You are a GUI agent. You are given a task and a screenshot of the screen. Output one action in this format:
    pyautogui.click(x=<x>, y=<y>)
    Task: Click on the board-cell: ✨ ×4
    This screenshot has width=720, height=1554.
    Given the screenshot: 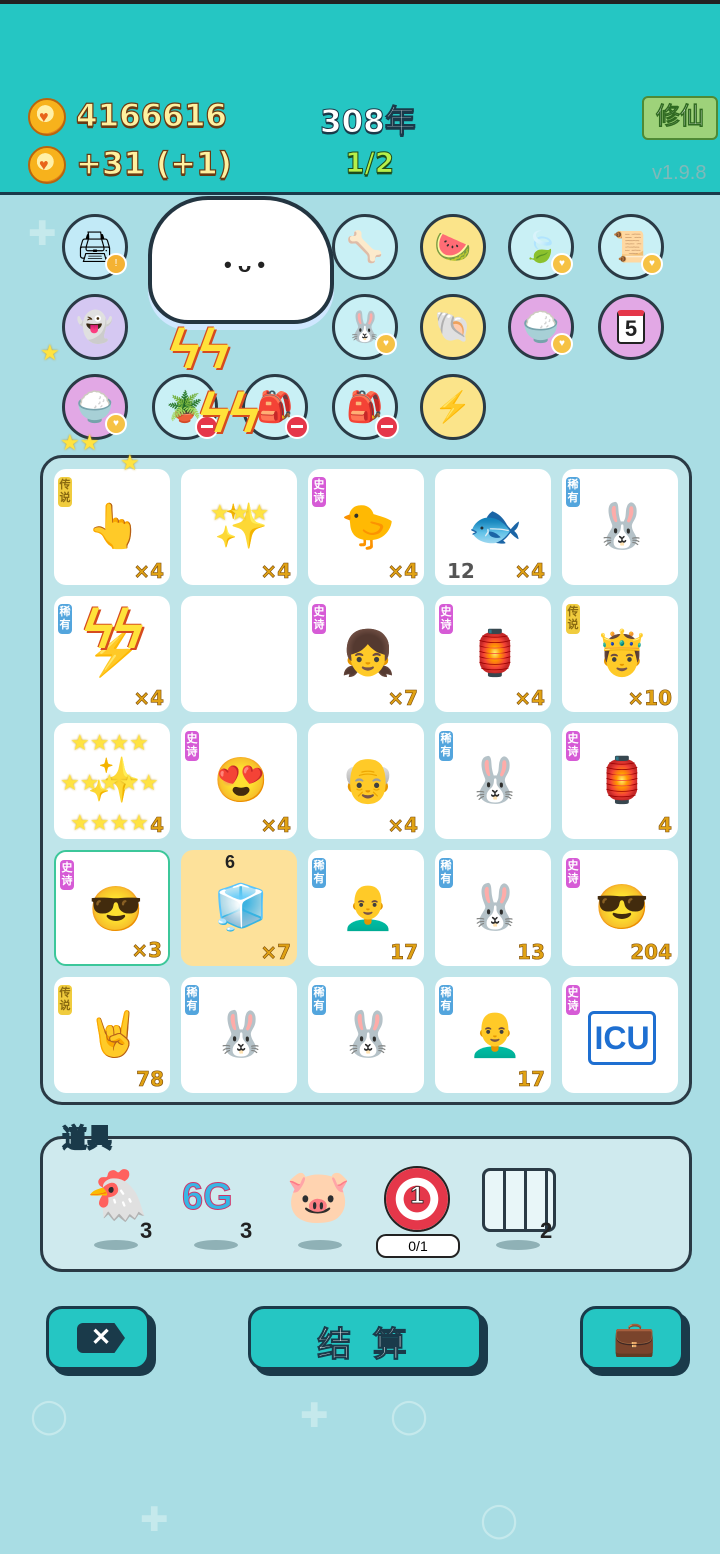 What is the action you would take?
    pyautogui.click(x=239, y=527)
    